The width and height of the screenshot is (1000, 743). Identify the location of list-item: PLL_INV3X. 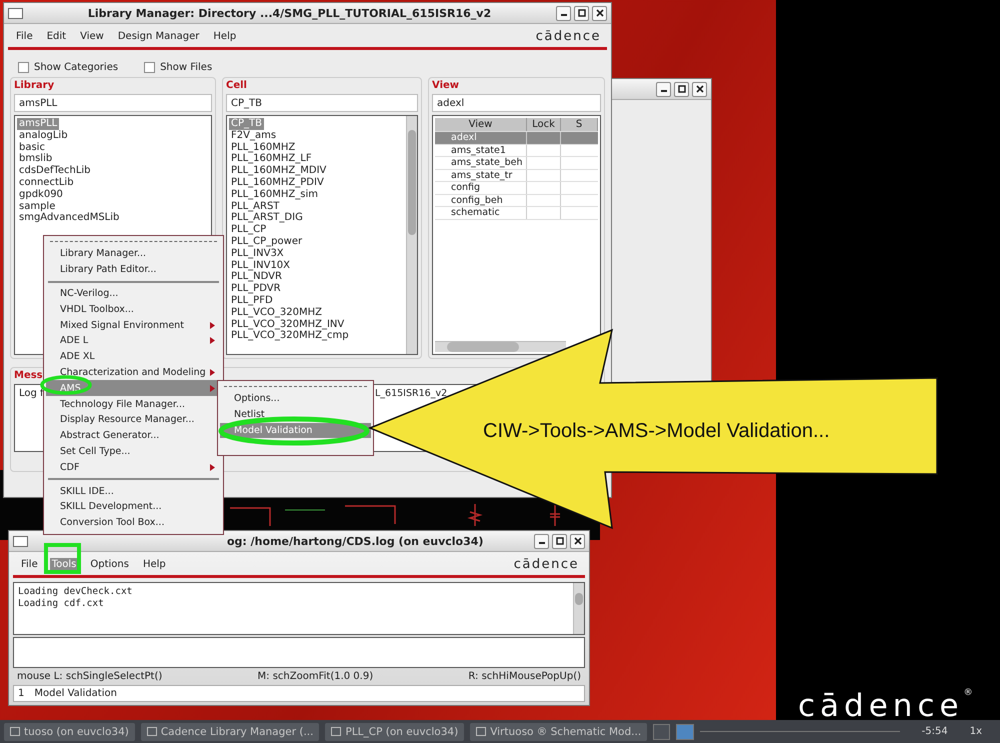
(257, 254).